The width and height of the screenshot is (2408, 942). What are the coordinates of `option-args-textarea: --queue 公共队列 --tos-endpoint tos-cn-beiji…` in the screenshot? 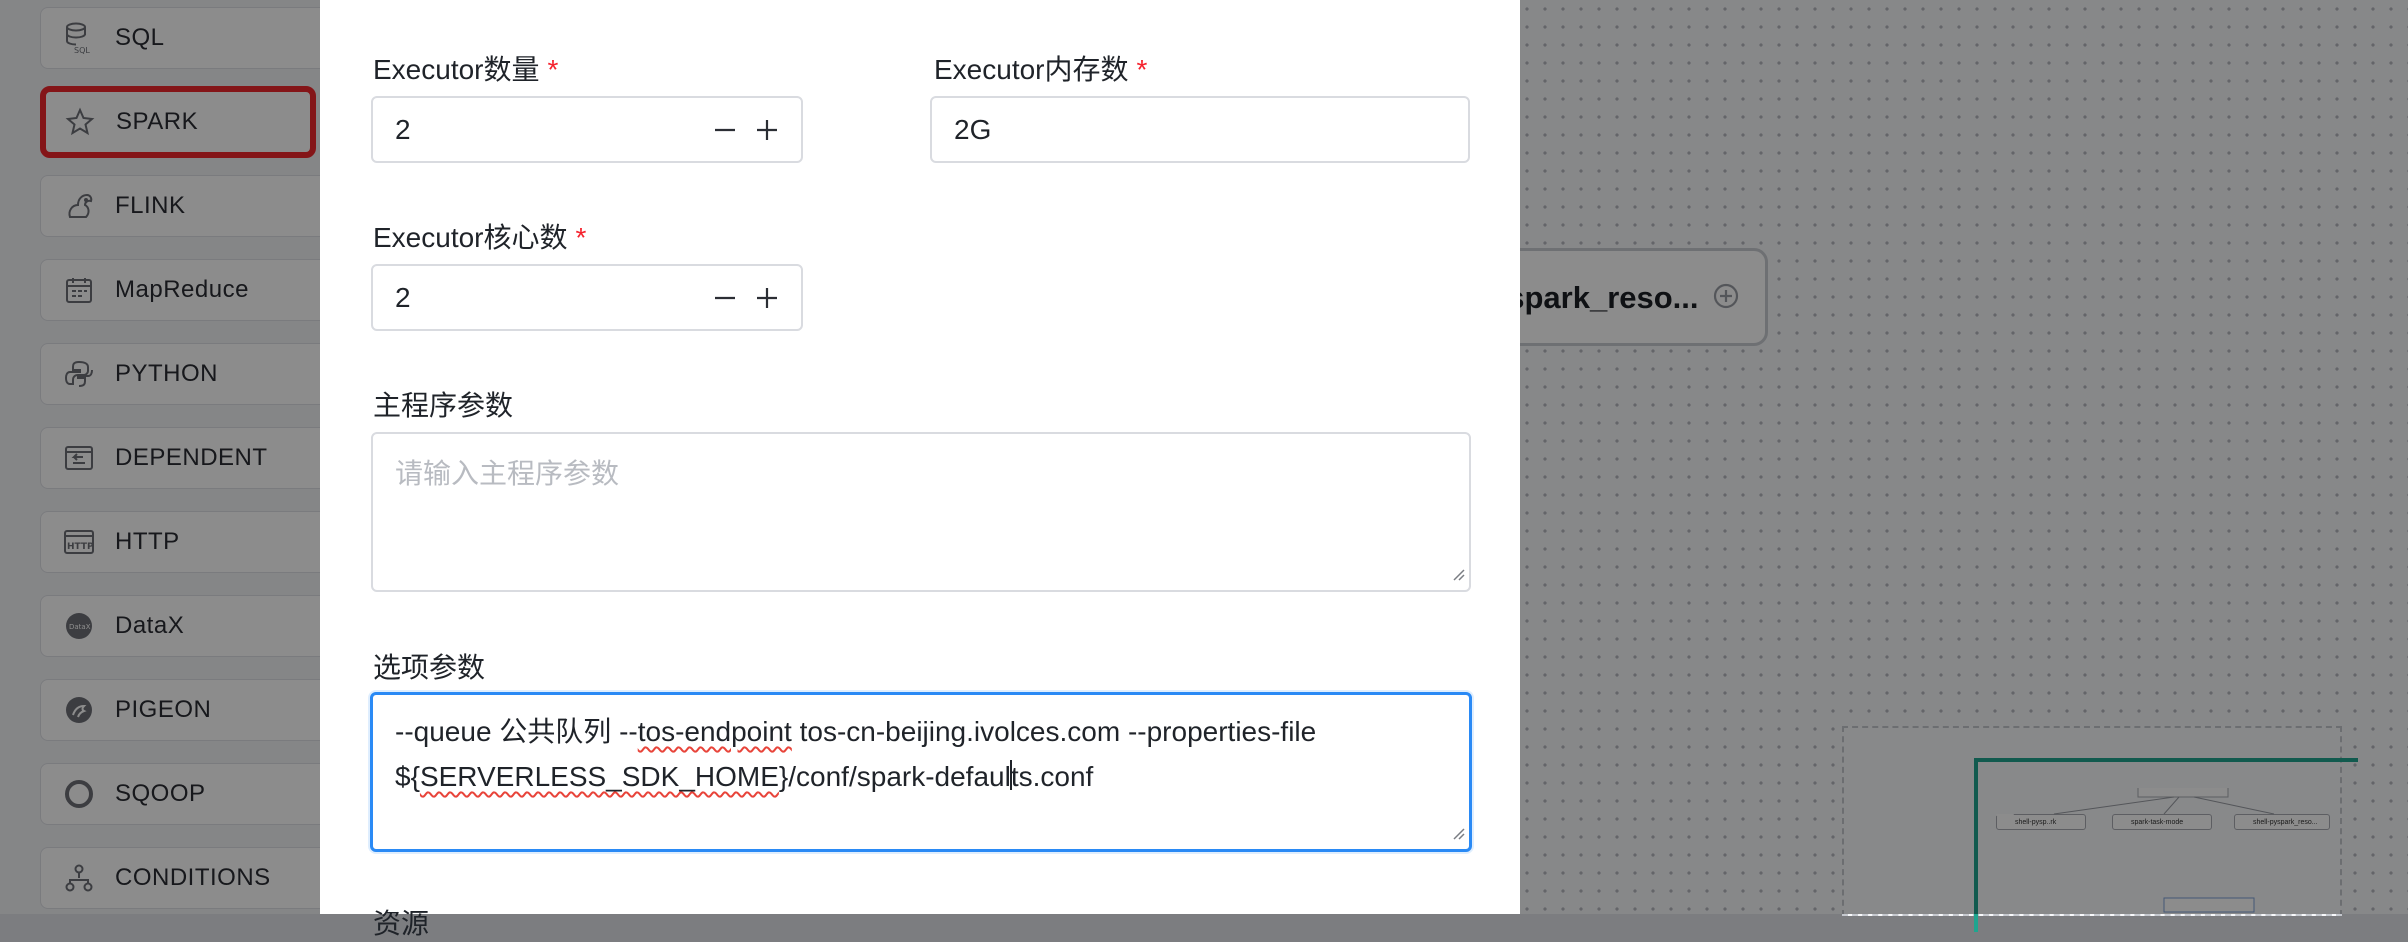 It's located at (921, 772).